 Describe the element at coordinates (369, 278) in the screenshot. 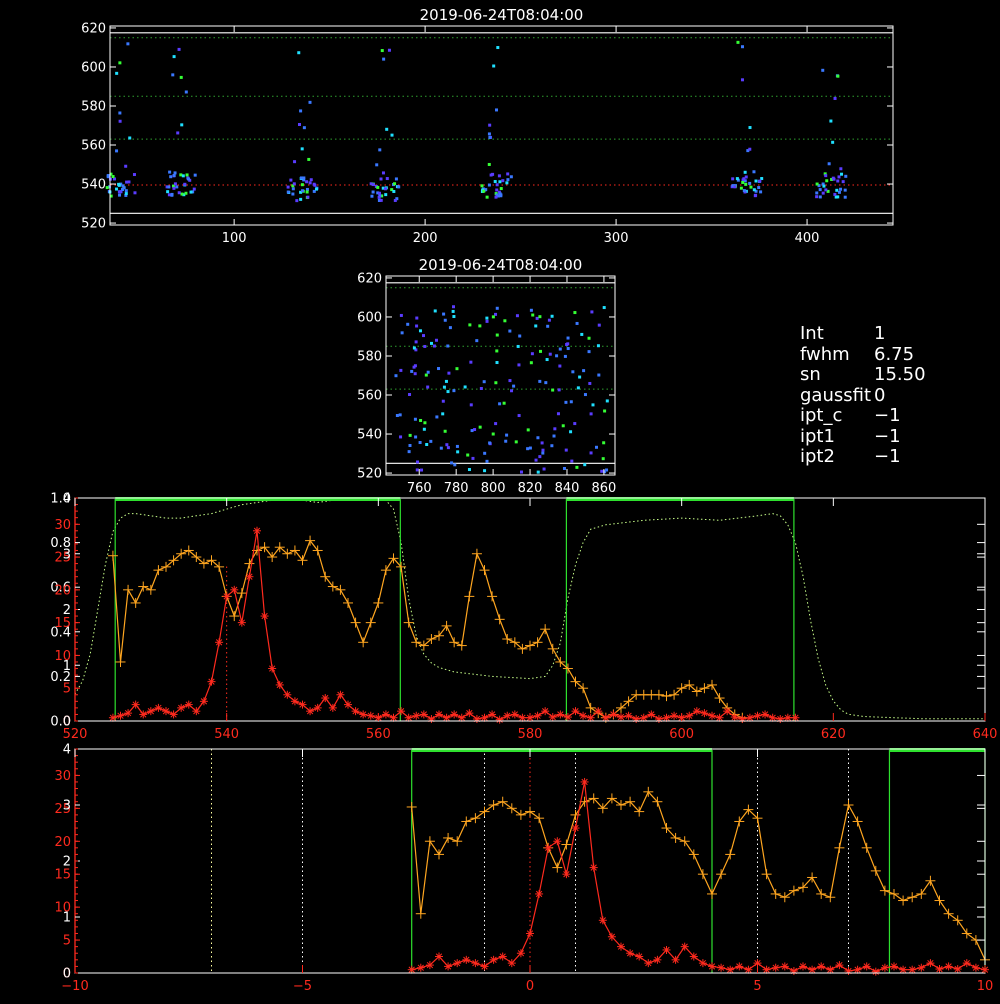

I see `y-tick-label: 620` at that location.